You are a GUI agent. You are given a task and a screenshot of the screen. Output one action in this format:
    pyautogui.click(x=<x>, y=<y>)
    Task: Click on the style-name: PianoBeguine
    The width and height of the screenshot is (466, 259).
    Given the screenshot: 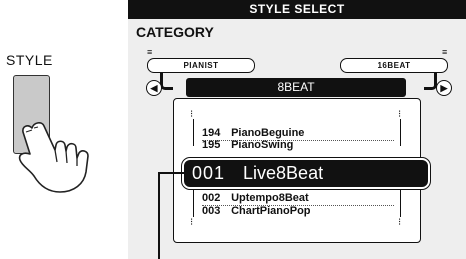 What is the action you would take?
    pyautogui.click(x=268, y=133)
    